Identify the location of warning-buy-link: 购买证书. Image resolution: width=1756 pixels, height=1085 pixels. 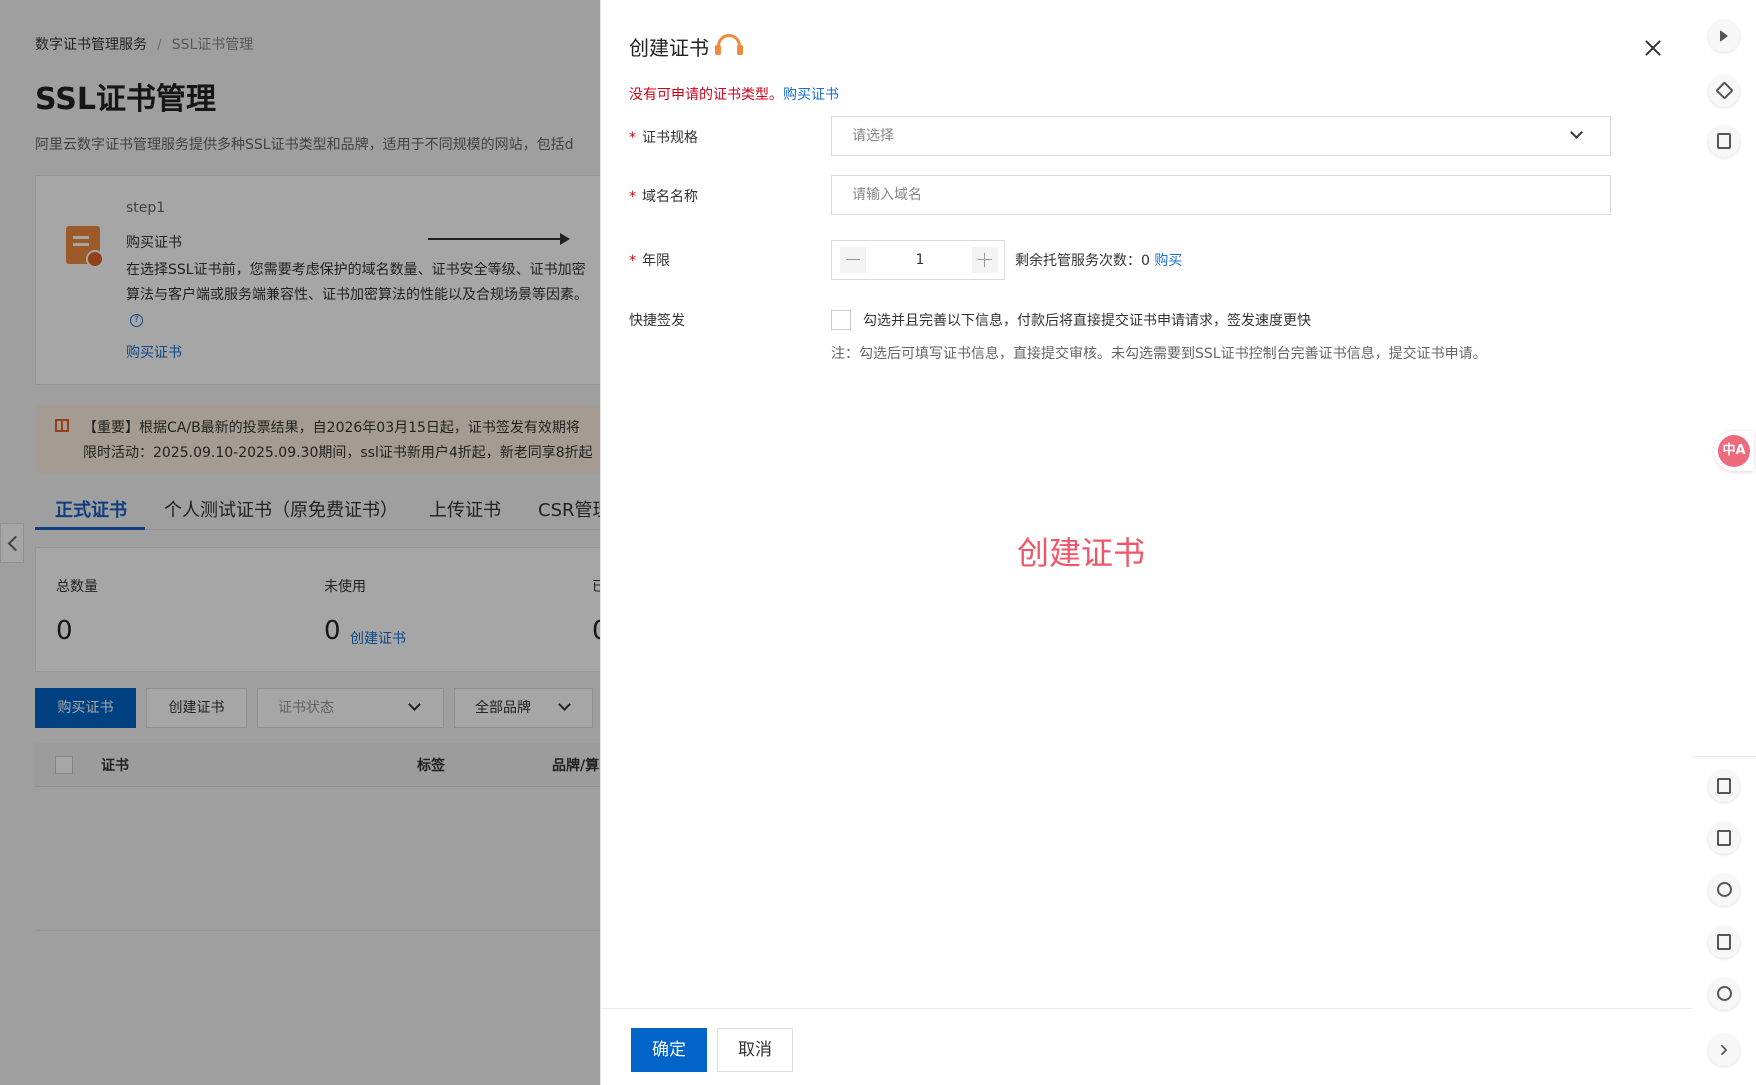
(811, 95).